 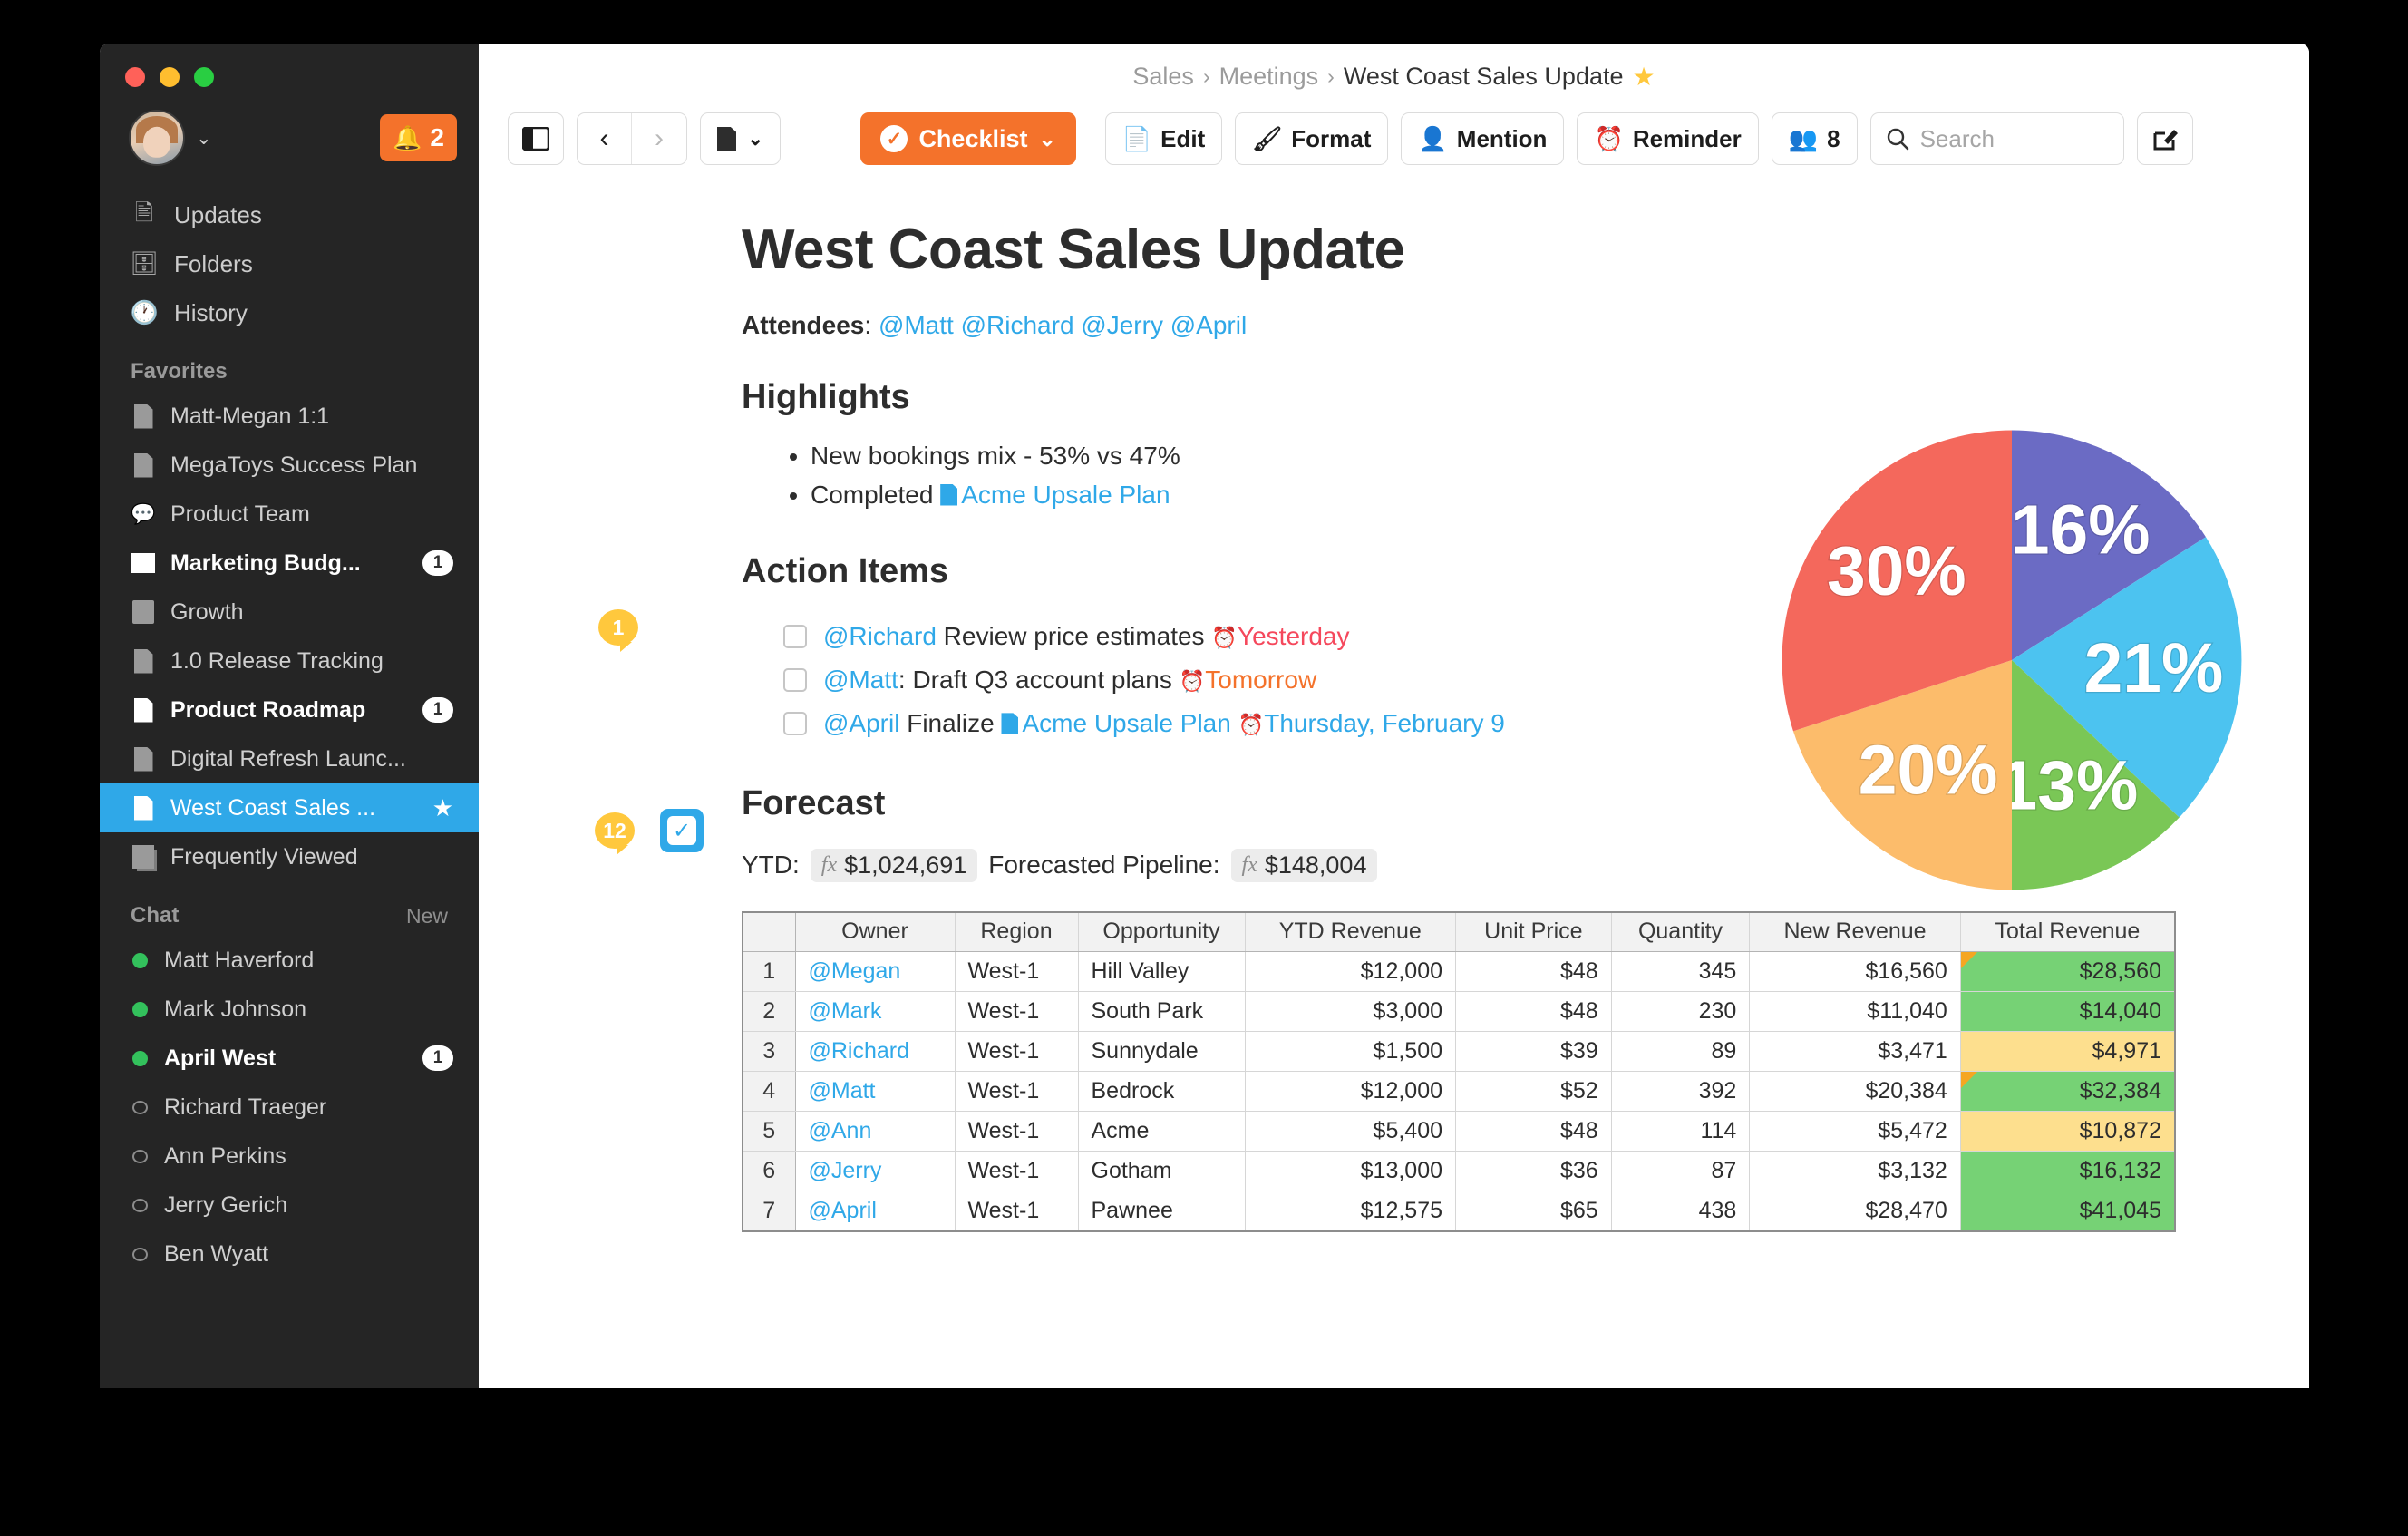 I want to click on sidebar-item-marketing-budg: Marketing Budg... 1, so click(x=289, y=563).